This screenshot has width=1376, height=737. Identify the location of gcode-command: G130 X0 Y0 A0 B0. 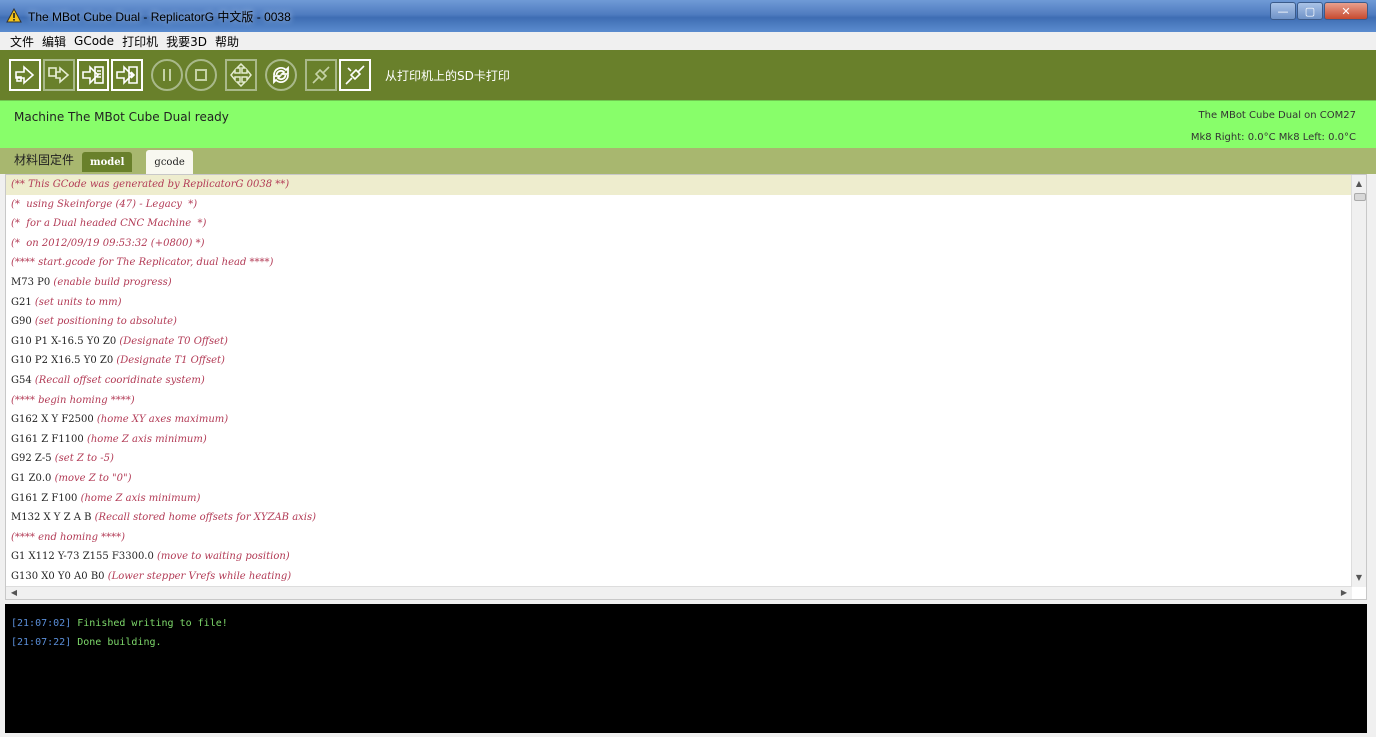
(59, 576).